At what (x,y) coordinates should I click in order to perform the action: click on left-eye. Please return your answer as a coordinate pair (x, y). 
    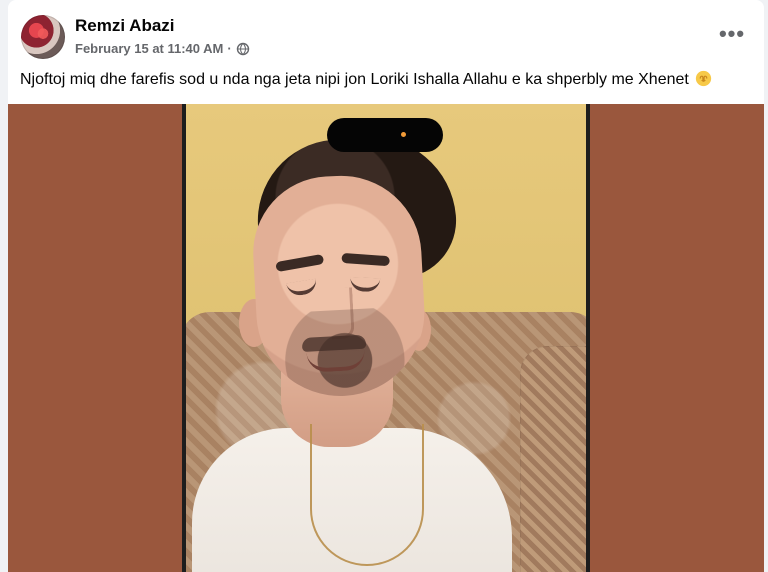
    Looking at the image, I should click on (302, 288).